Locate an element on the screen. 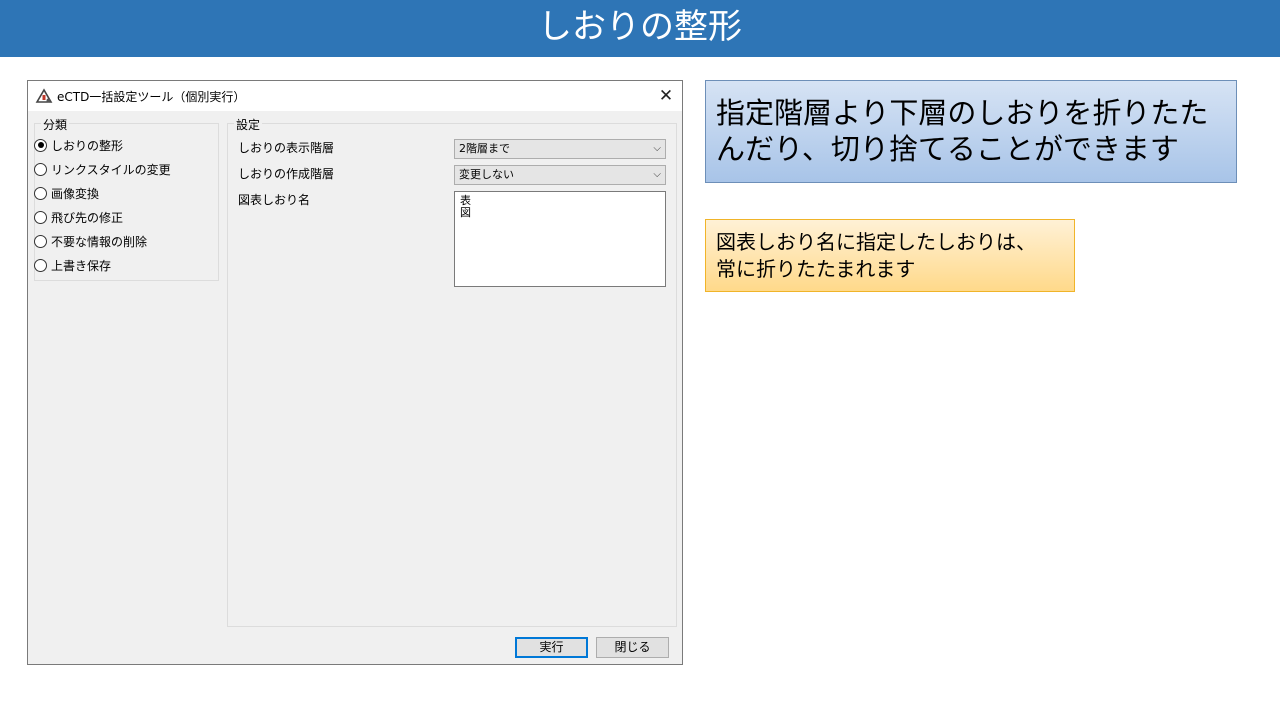 The width and height of the screenshot is (1280, 720). run-button: 実行 is located at coordinates (551, 647).